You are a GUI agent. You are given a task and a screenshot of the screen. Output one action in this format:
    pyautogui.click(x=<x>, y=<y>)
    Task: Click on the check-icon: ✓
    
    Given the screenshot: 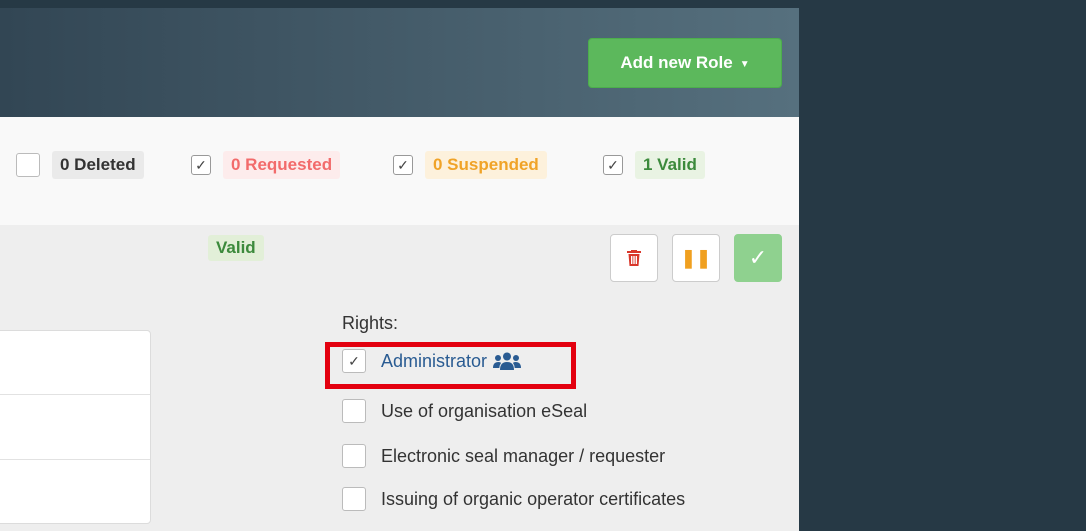 What is the action you would take?
    pyautogui.click(x=758, y=257)
    